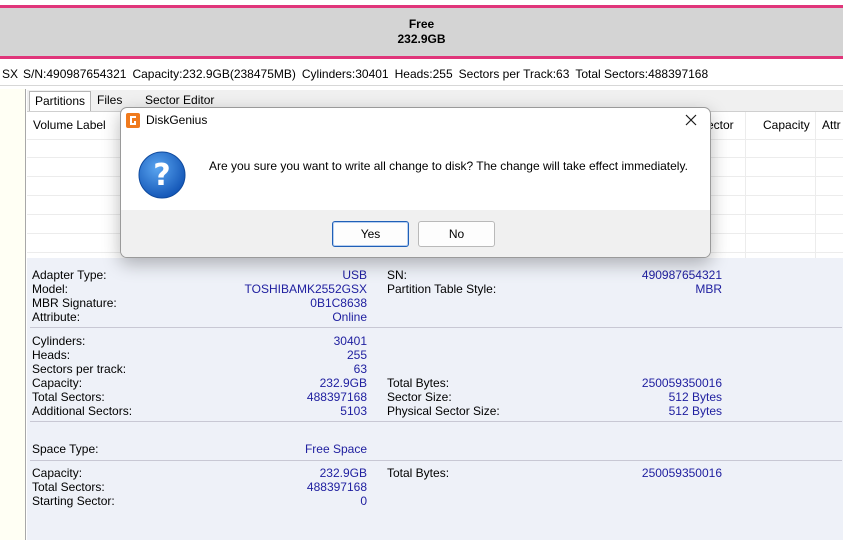 The width and height of the screenshot is (843, 540). What do you see at coordinates (59, 341) in the screenshot?
I see `detail-label: Cylinders:` at bounding box center [59, 341].